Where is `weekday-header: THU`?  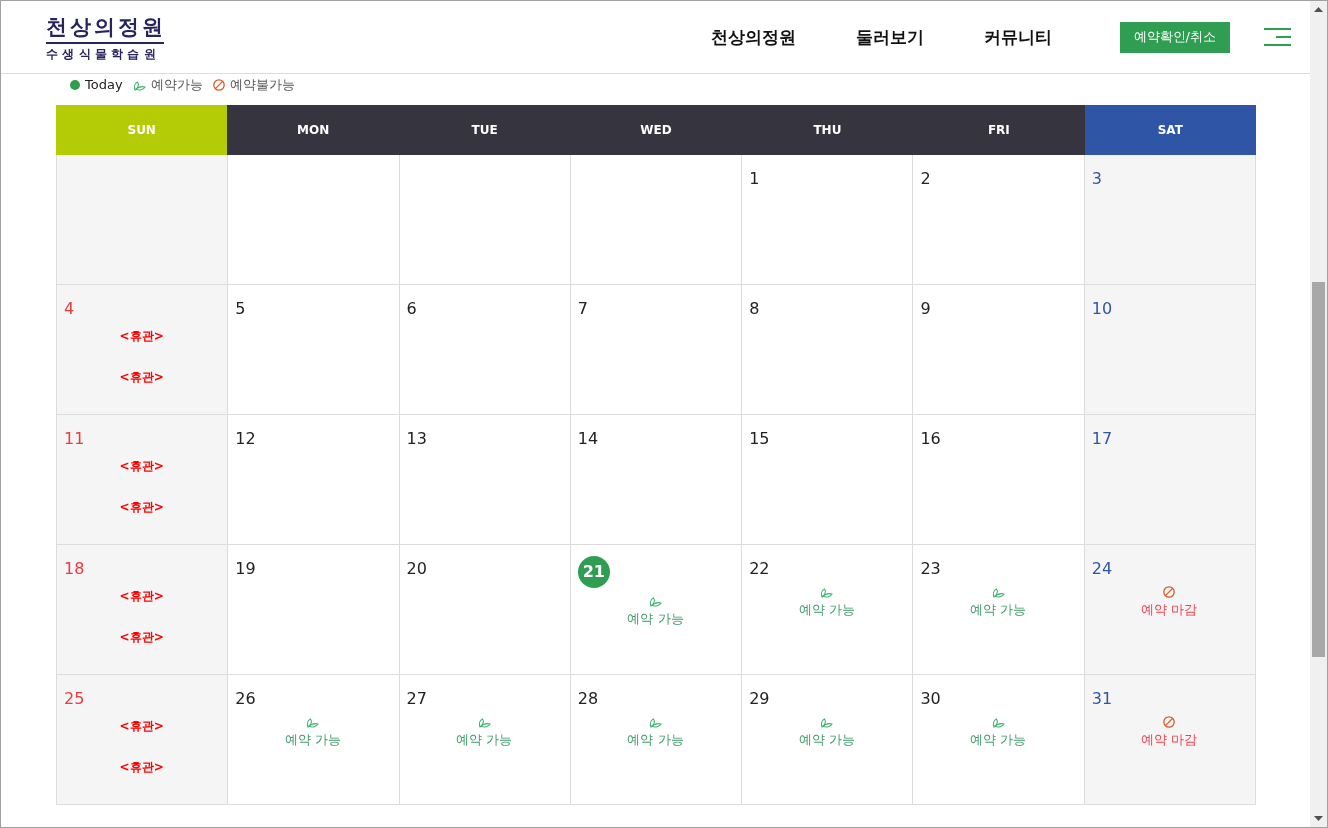 weekday-header: THU is located at coordinates (827, 130).